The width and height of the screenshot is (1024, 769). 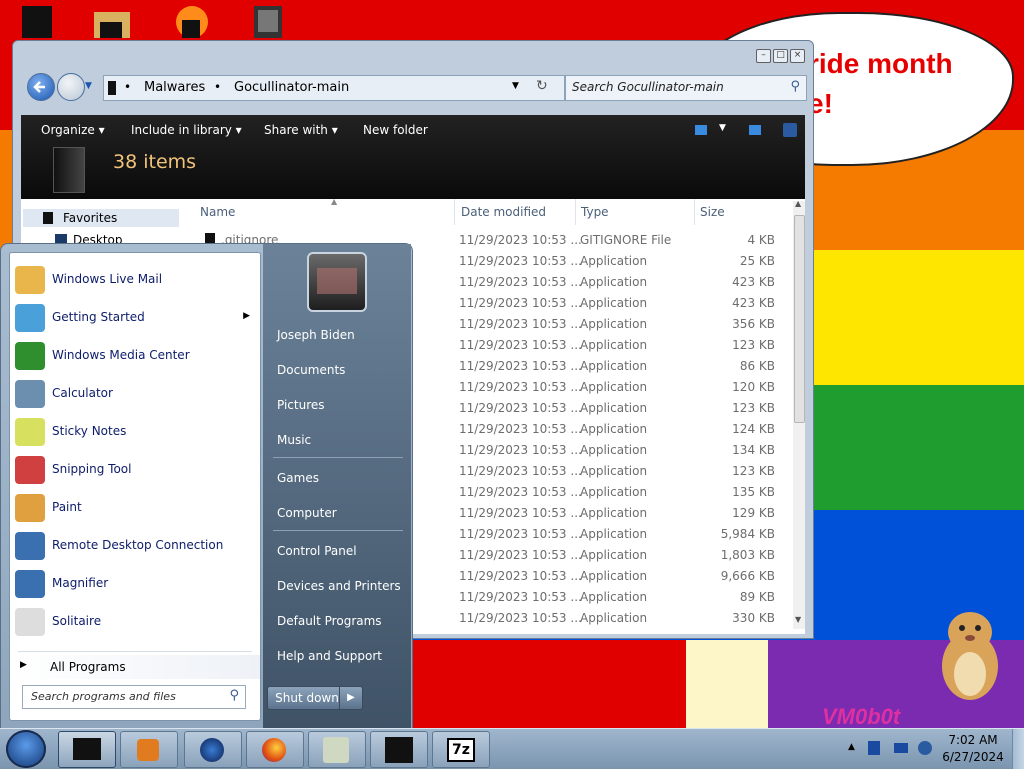 What do you see at coordinates (461, 749) in the screenshot?
I see `taskbar-7zip-button: 7z` at bounding box center [461, 749].